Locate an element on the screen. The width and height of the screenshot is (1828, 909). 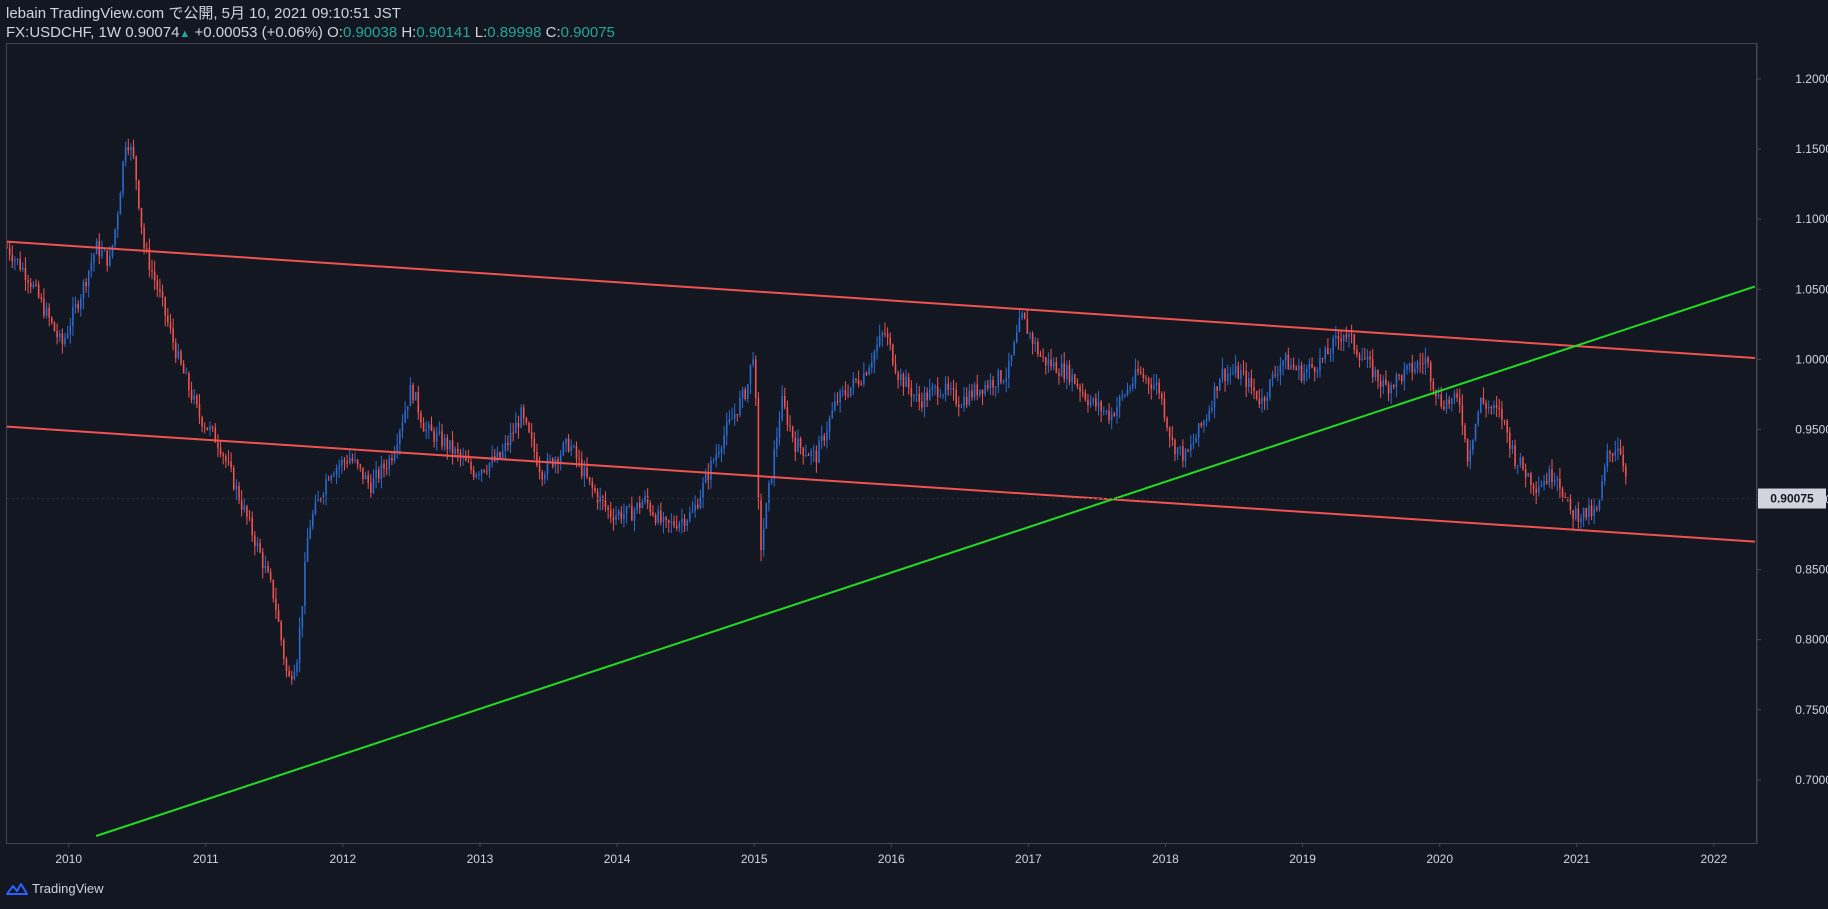
tradingview-footer: TradingView is located at coordinates (55, 888).